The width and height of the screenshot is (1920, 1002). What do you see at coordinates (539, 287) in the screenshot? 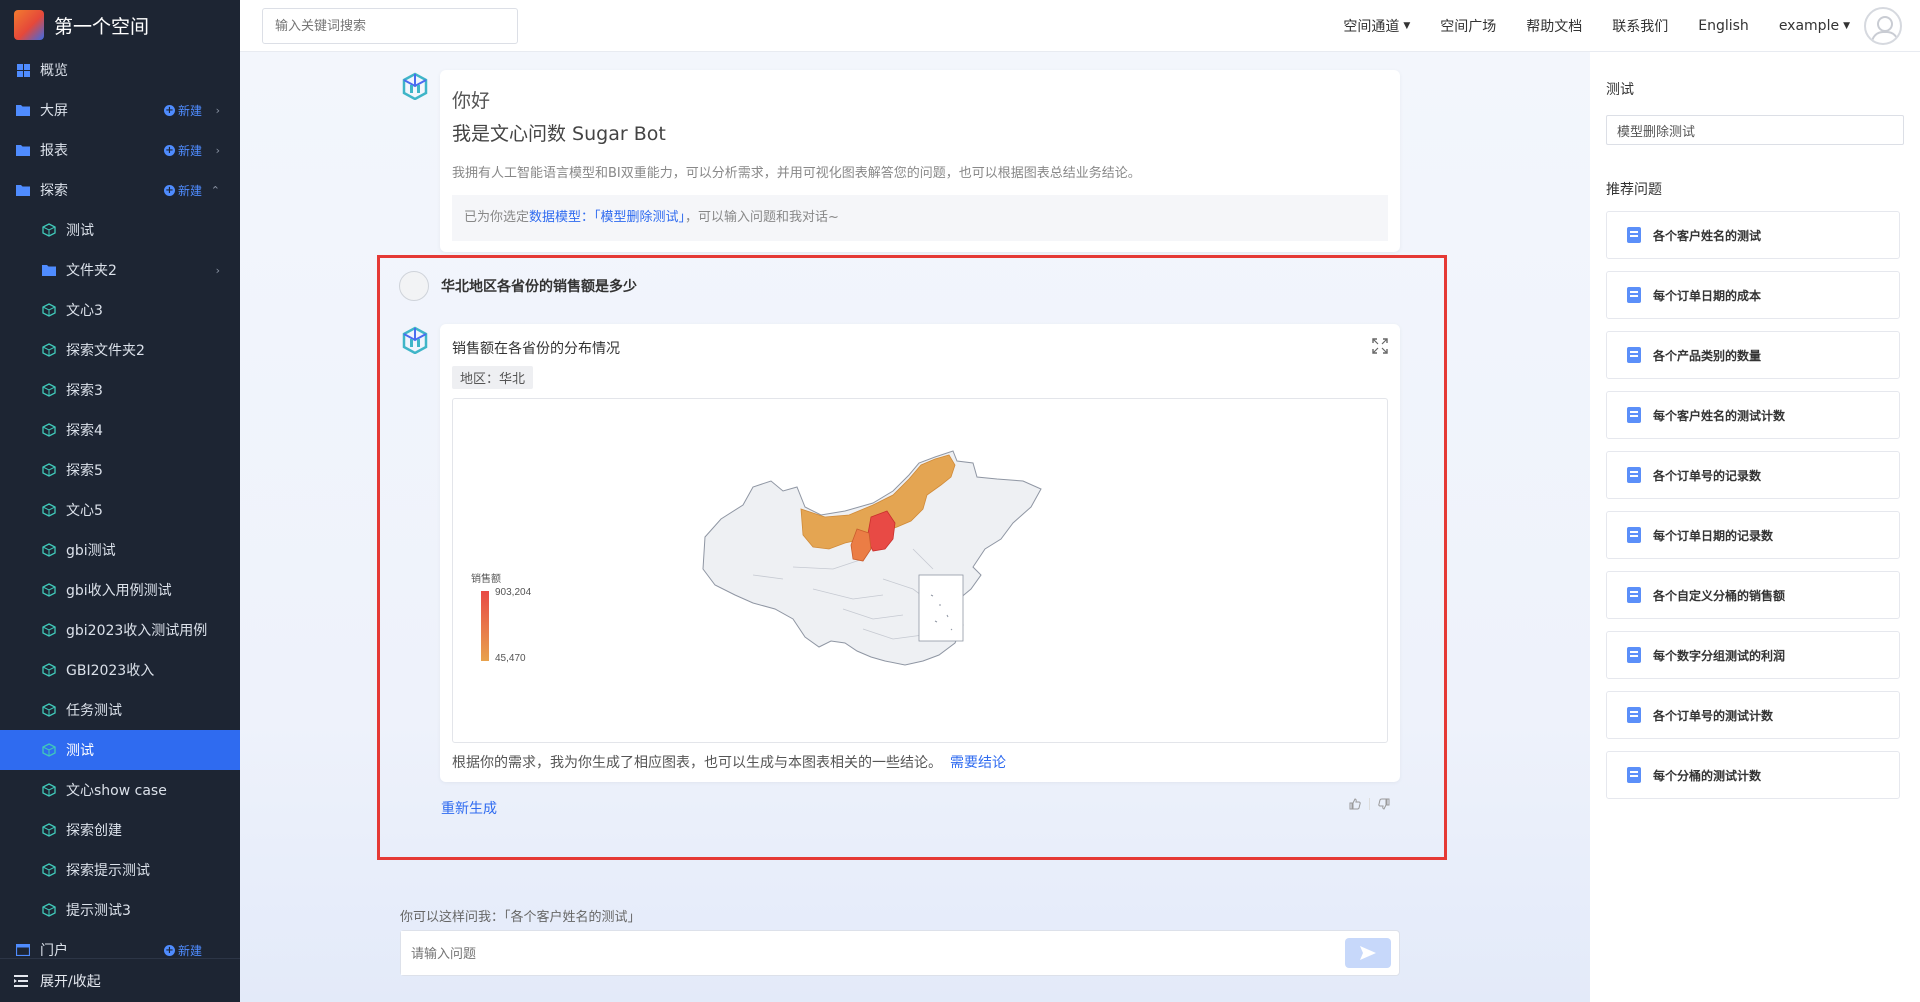
I see `user-question: 华北地区各省份的销售额是多少` at bounding box center [539, 287].